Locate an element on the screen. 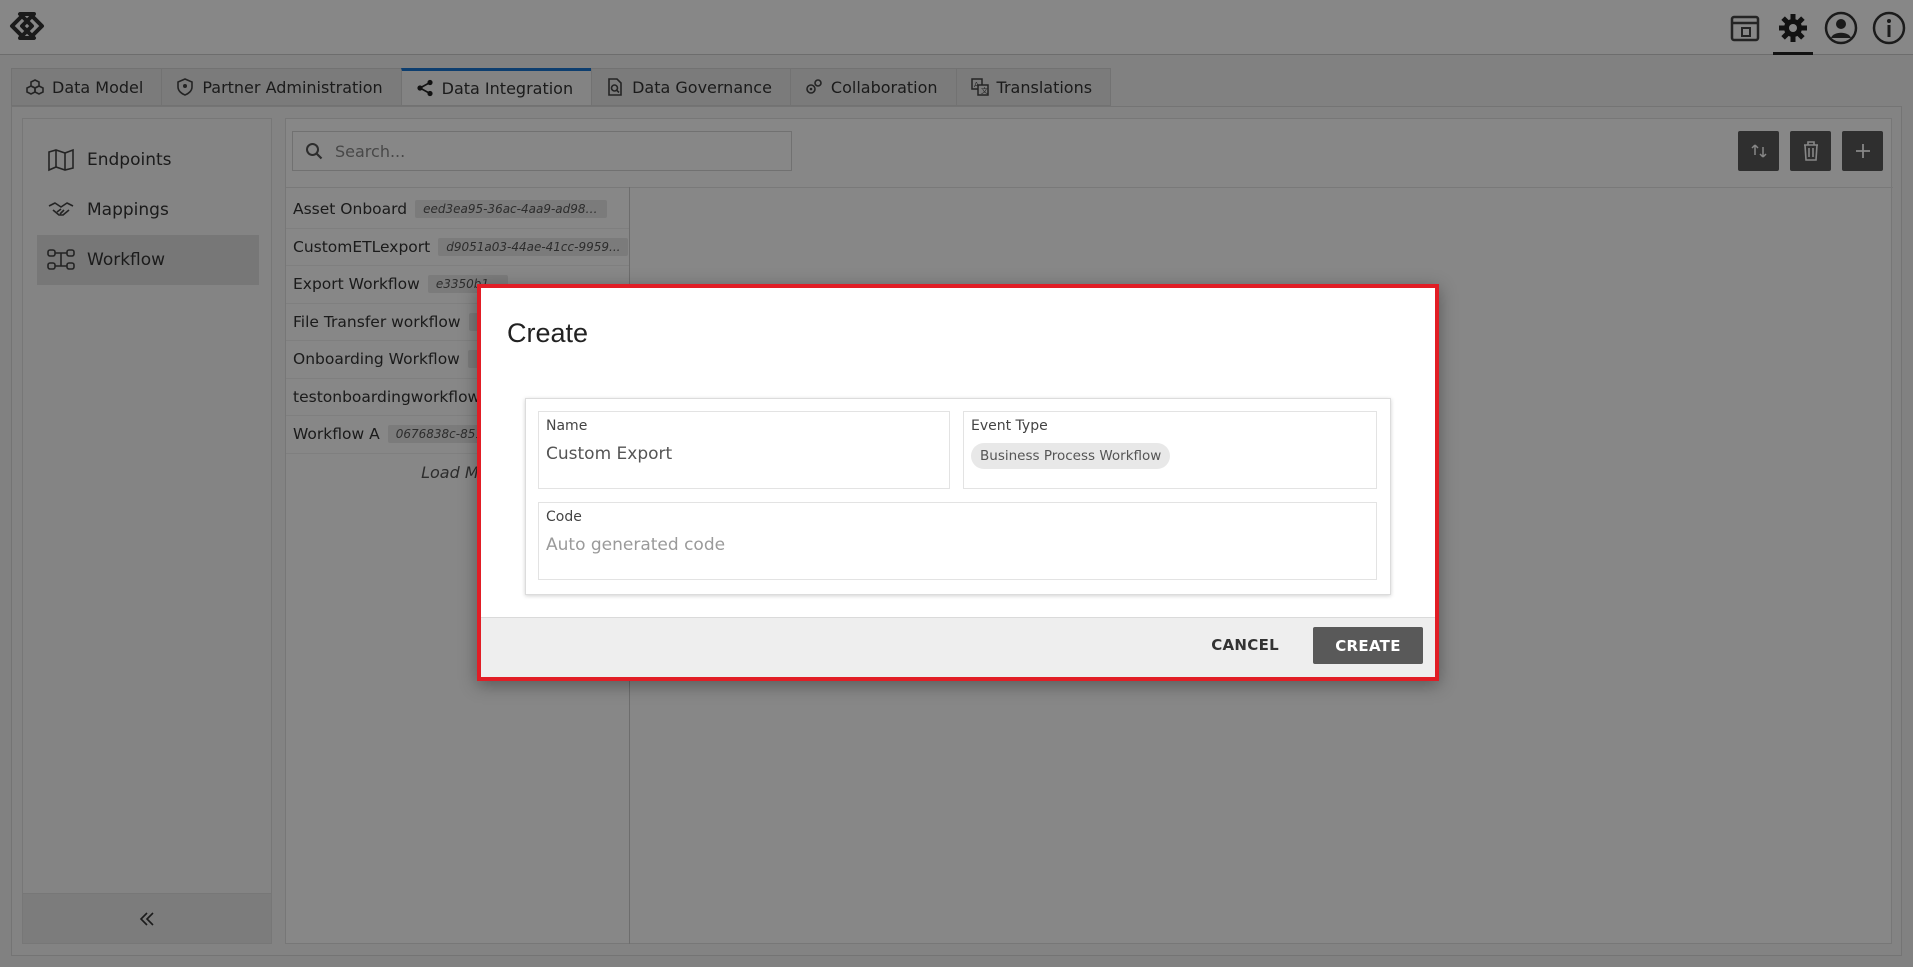 The height and width of the screenshot is (967, 1913). code-input is located at coordinates (940, 545).